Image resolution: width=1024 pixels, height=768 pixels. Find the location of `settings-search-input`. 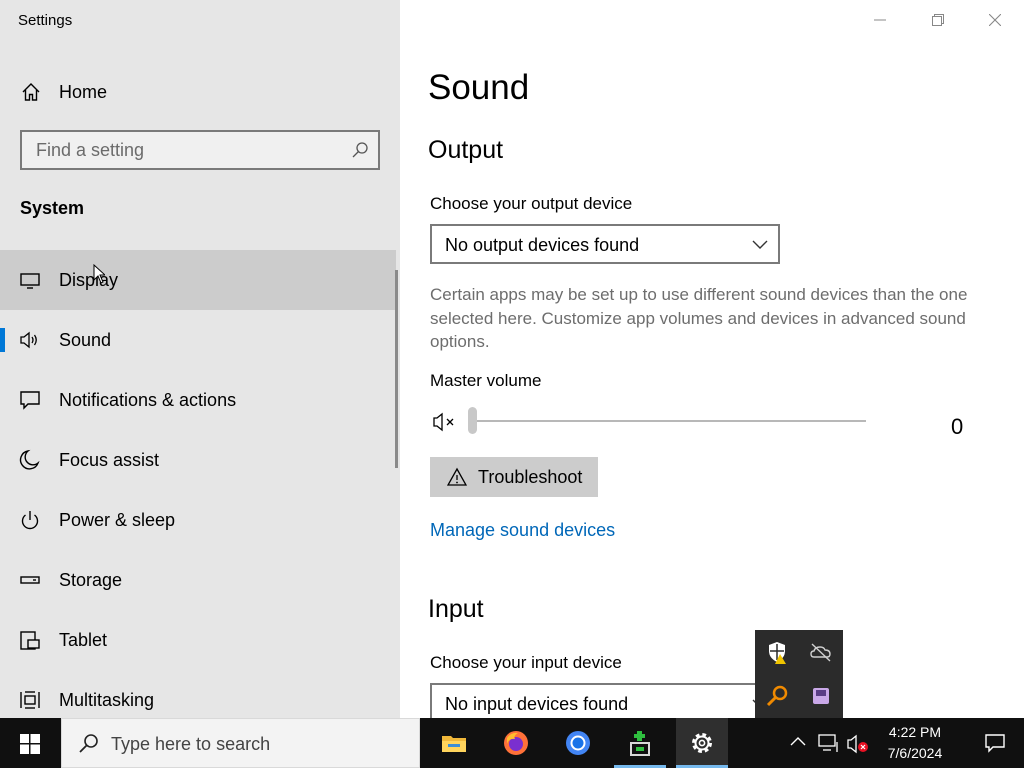

settings-search-input is located at coordinates (182, 150).